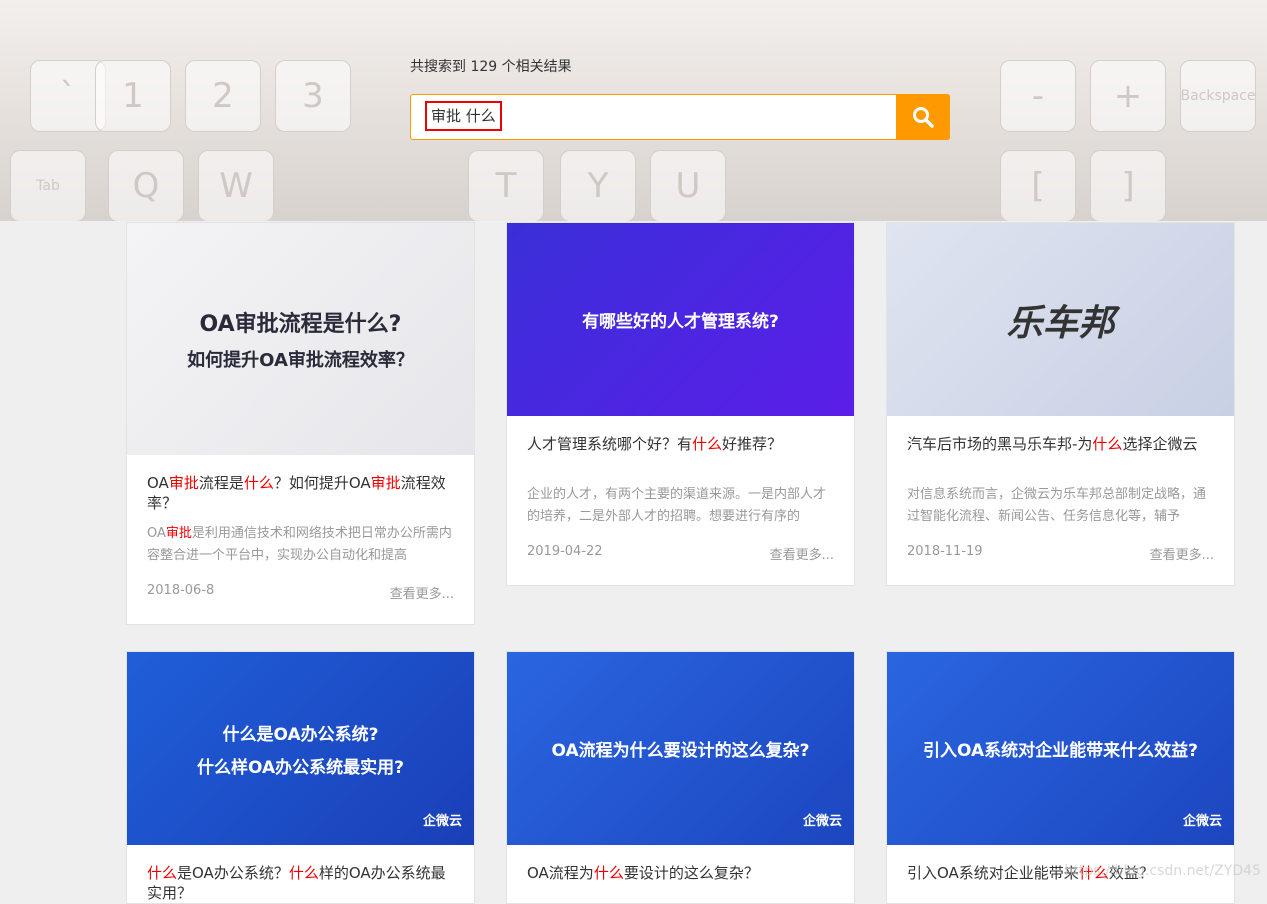  I want to click on title-text: 选择企微云, so click(1160, 444).